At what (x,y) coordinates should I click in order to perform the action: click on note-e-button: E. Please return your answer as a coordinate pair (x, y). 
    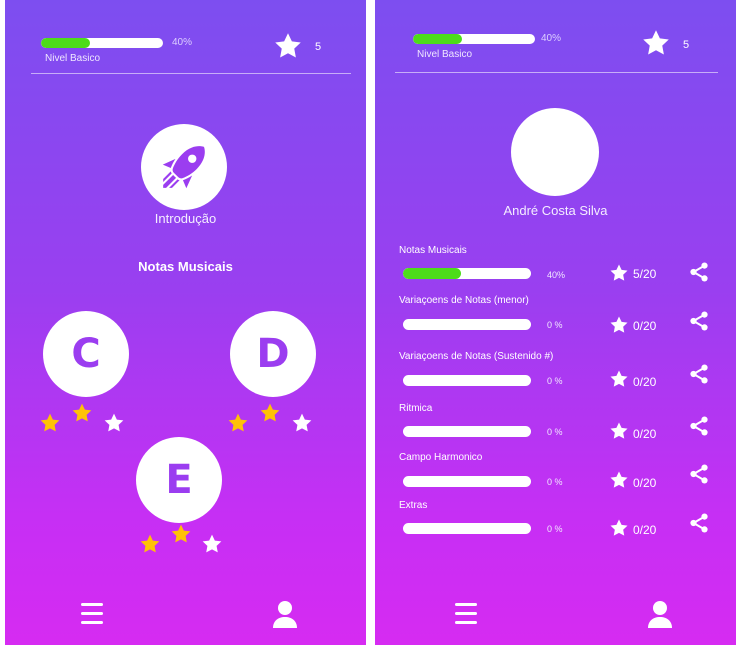
    Looking at the image, I should click on (179, 480).